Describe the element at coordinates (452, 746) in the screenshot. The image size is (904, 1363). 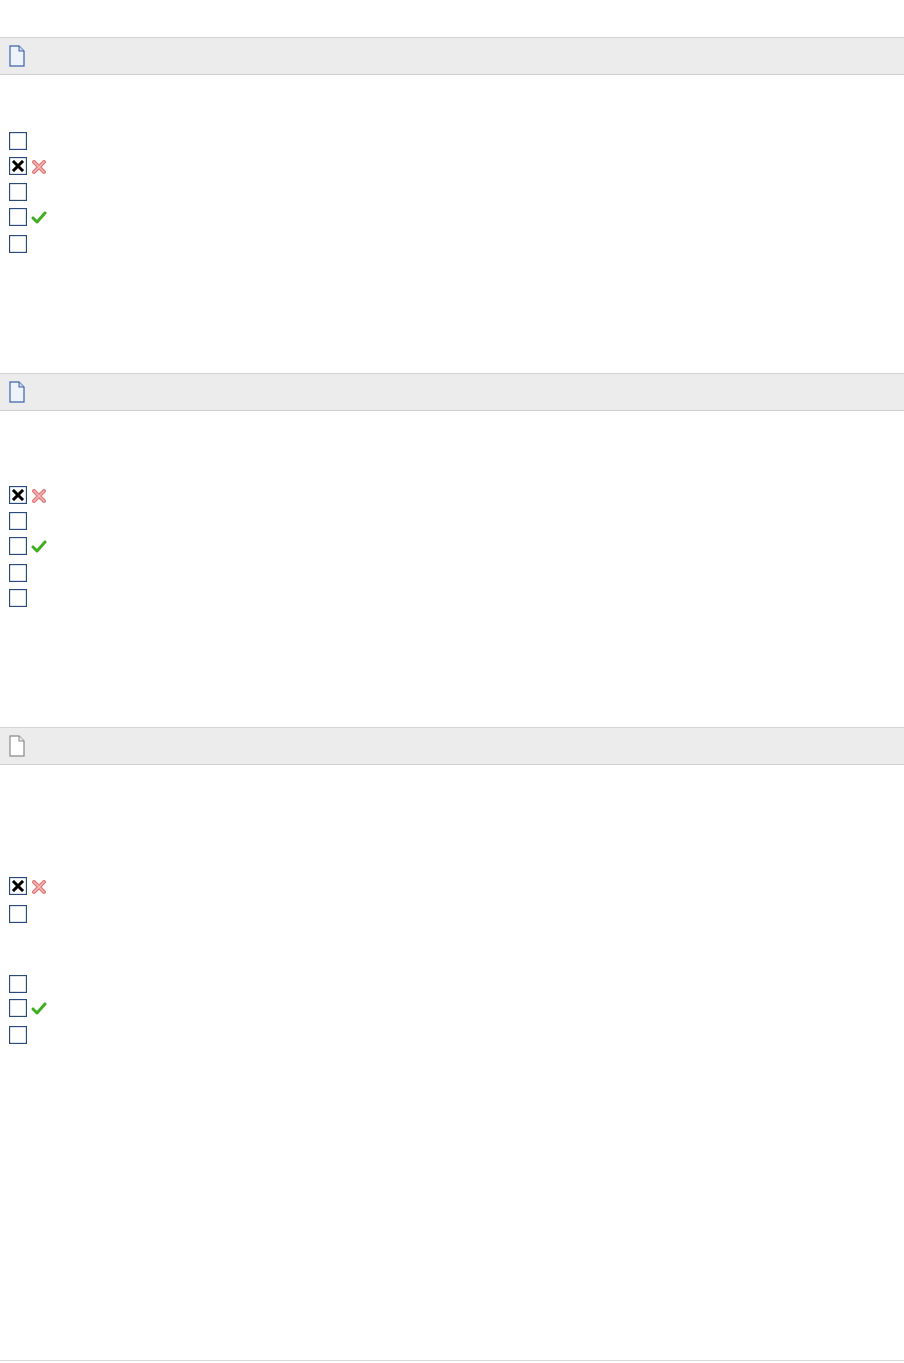
I see `question-3-header` at that location.